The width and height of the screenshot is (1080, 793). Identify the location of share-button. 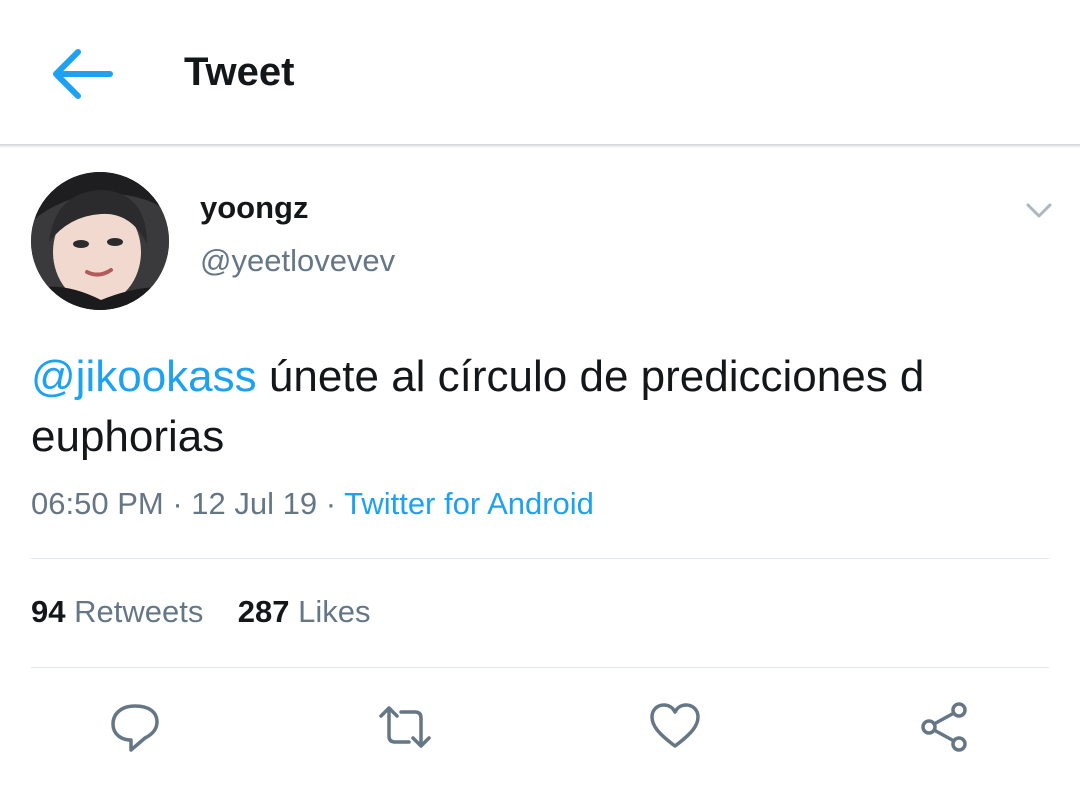
(945, 727).